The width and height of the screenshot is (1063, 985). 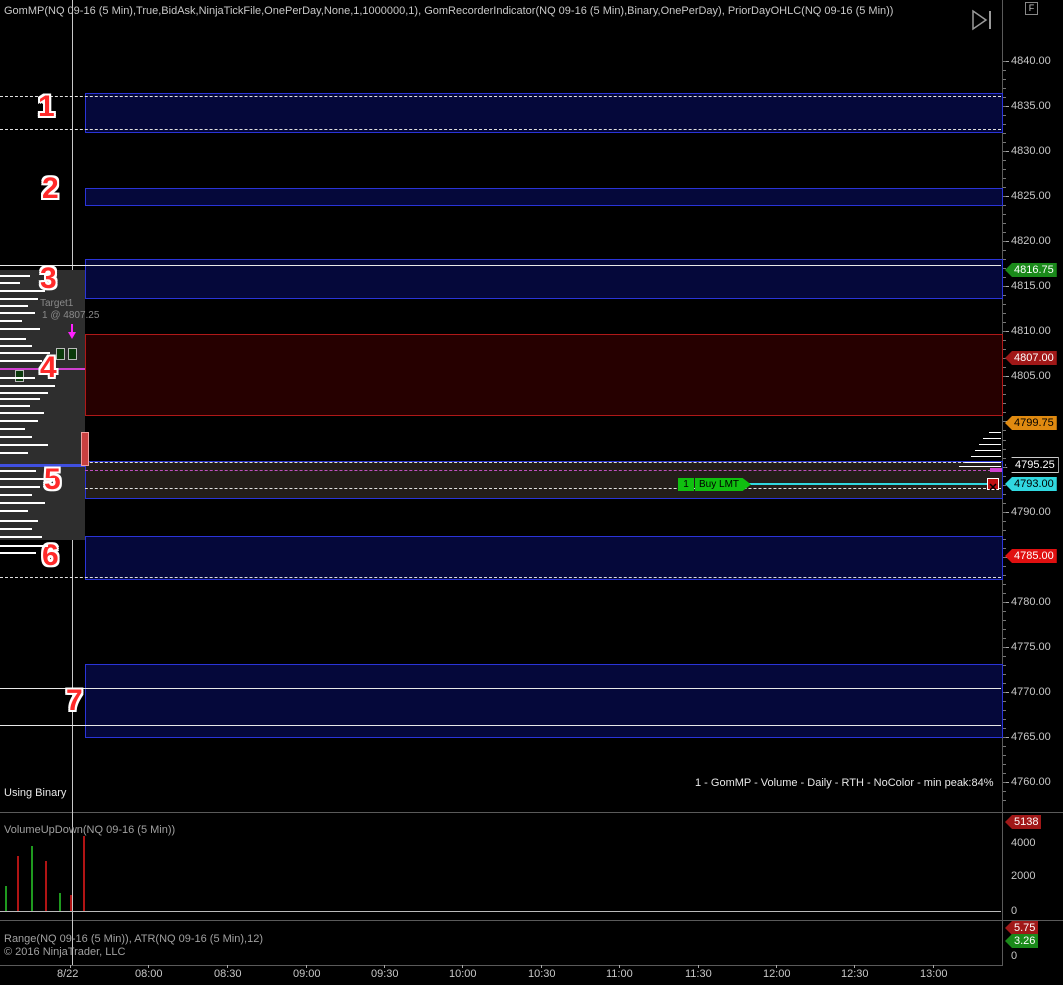 What do you see at coordinates (1031, 423) in the screenshot?
I see `price-tag: 4799.75` at bounding box center [1031, 423].